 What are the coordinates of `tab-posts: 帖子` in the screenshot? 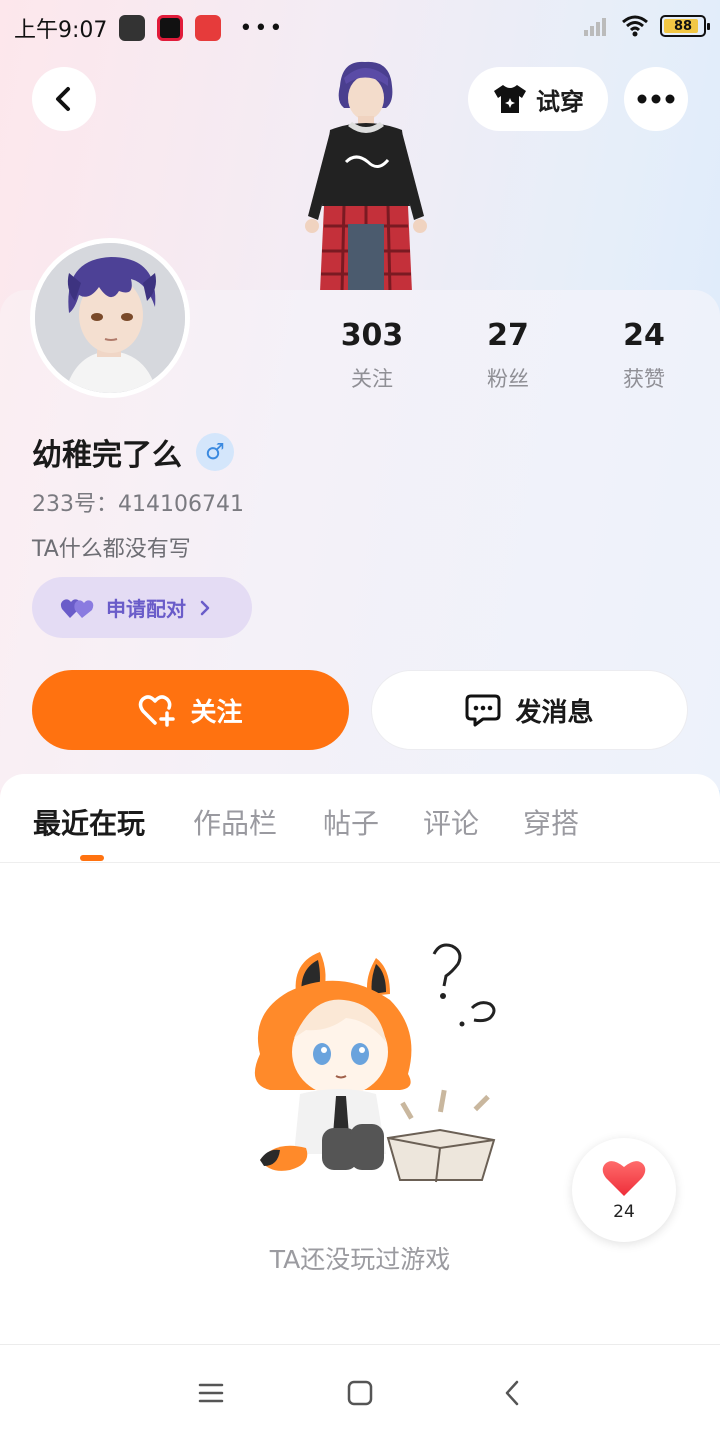 It's located at (351, 822).